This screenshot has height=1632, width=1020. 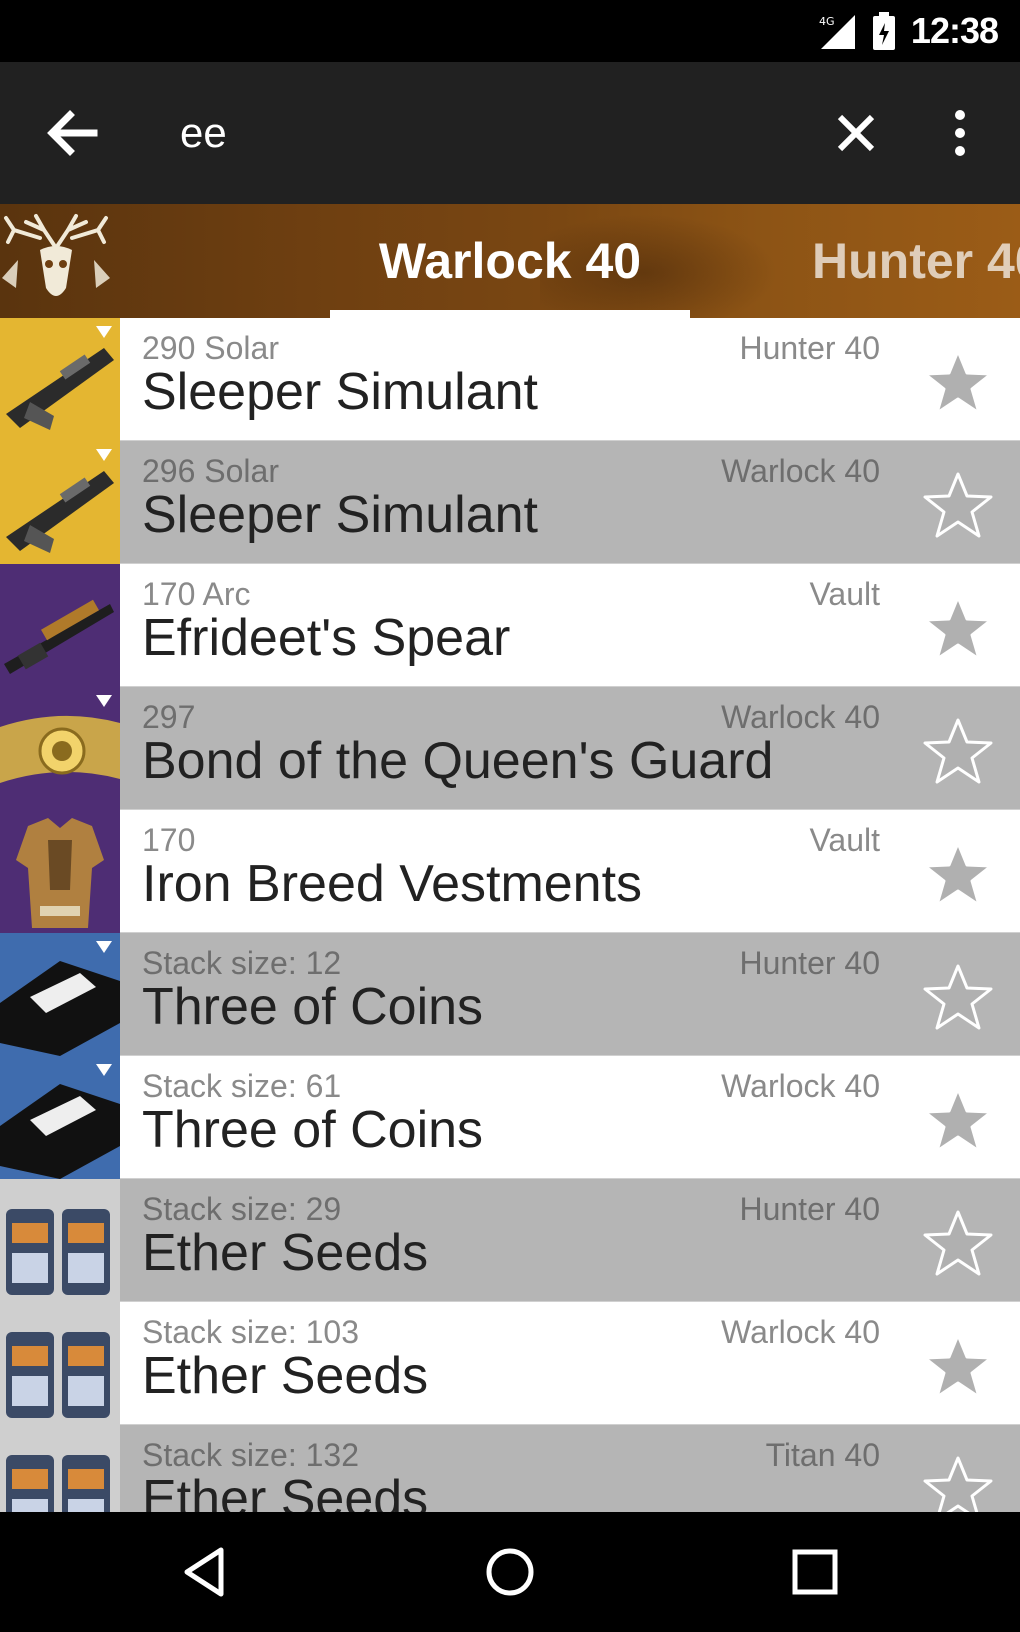 What do you see at coordinates (916, 261) in the screenshot?
I see `tab-hunter: Hunter 40` at bounding box center [916, 261].